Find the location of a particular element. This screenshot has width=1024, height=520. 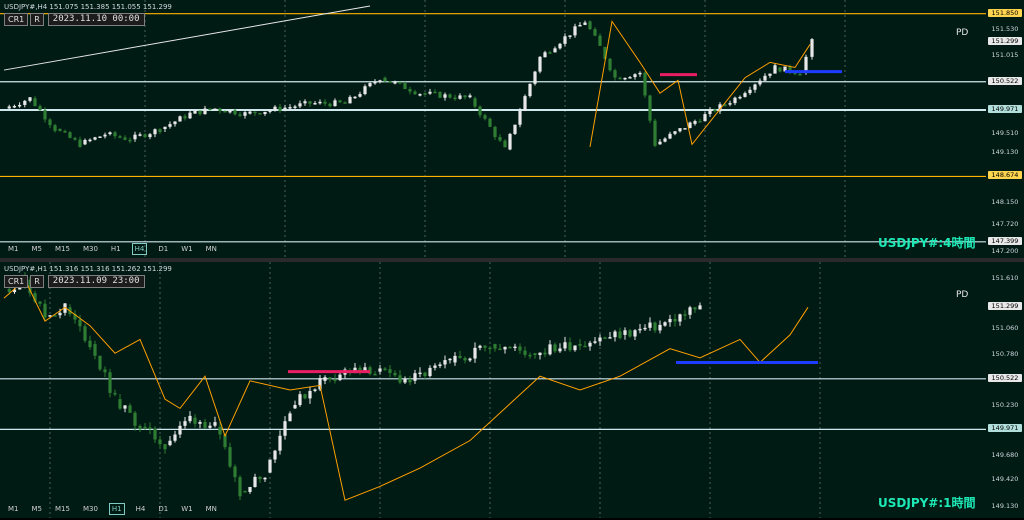

price-axis-label: 151.610 is located at coordinates (1005, 277).